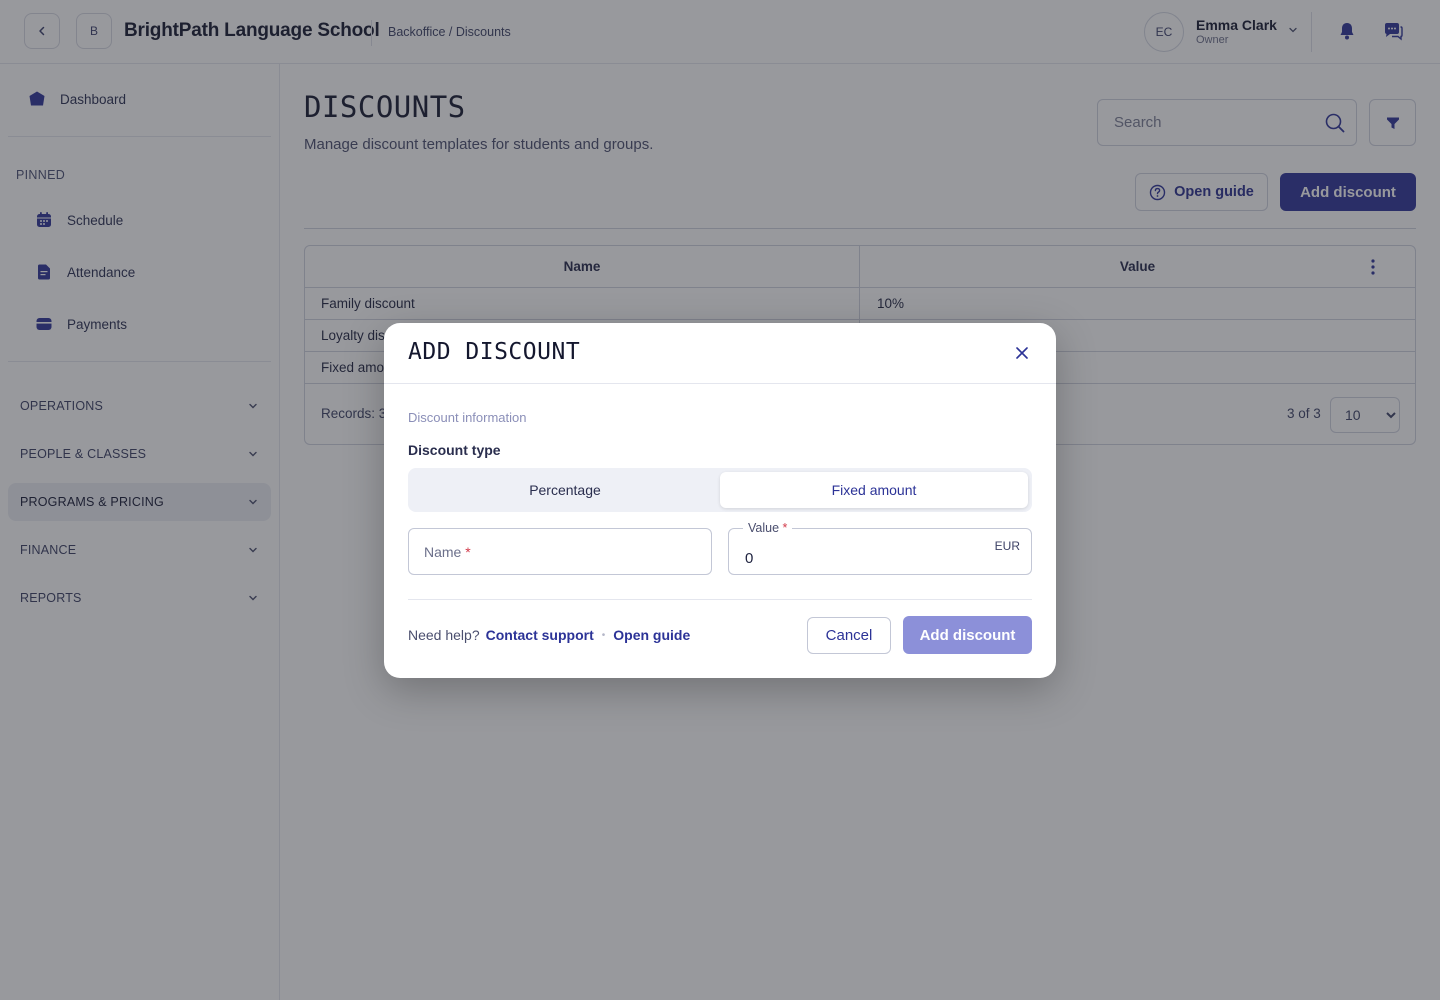 This screenshot has height=1000, width=1440. I want to click on discount-type-label: Discount type, so click(454, 450).